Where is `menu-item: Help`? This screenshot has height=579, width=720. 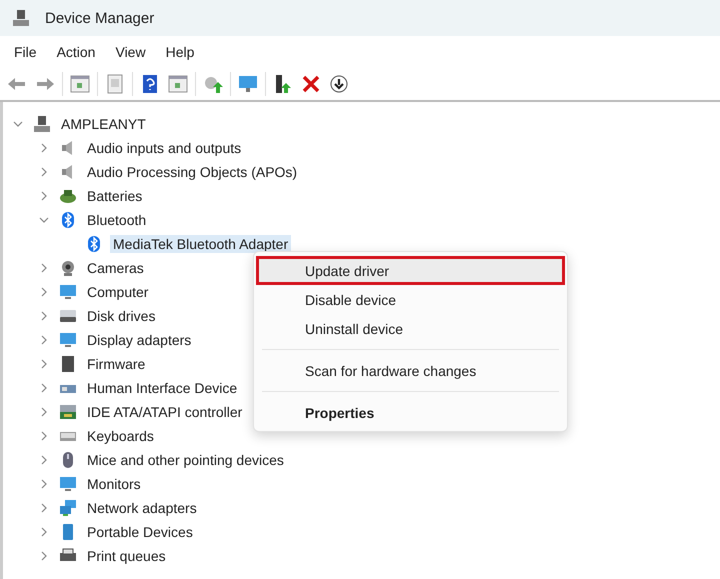
menu-item: Help is located at coordinates (180, 52).